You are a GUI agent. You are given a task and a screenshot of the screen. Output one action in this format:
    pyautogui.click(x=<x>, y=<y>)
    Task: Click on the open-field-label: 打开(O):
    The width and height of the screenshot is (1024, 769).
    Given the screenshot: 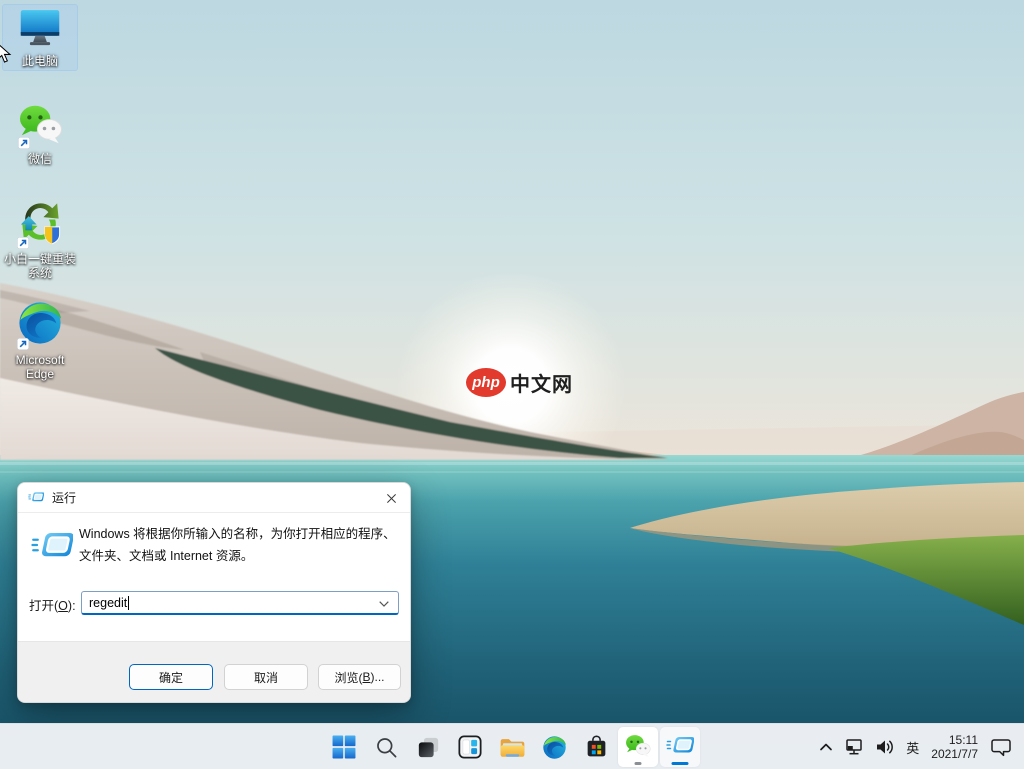 What is the action you would take?
    pyautogui.click(x=52, y=606)
    